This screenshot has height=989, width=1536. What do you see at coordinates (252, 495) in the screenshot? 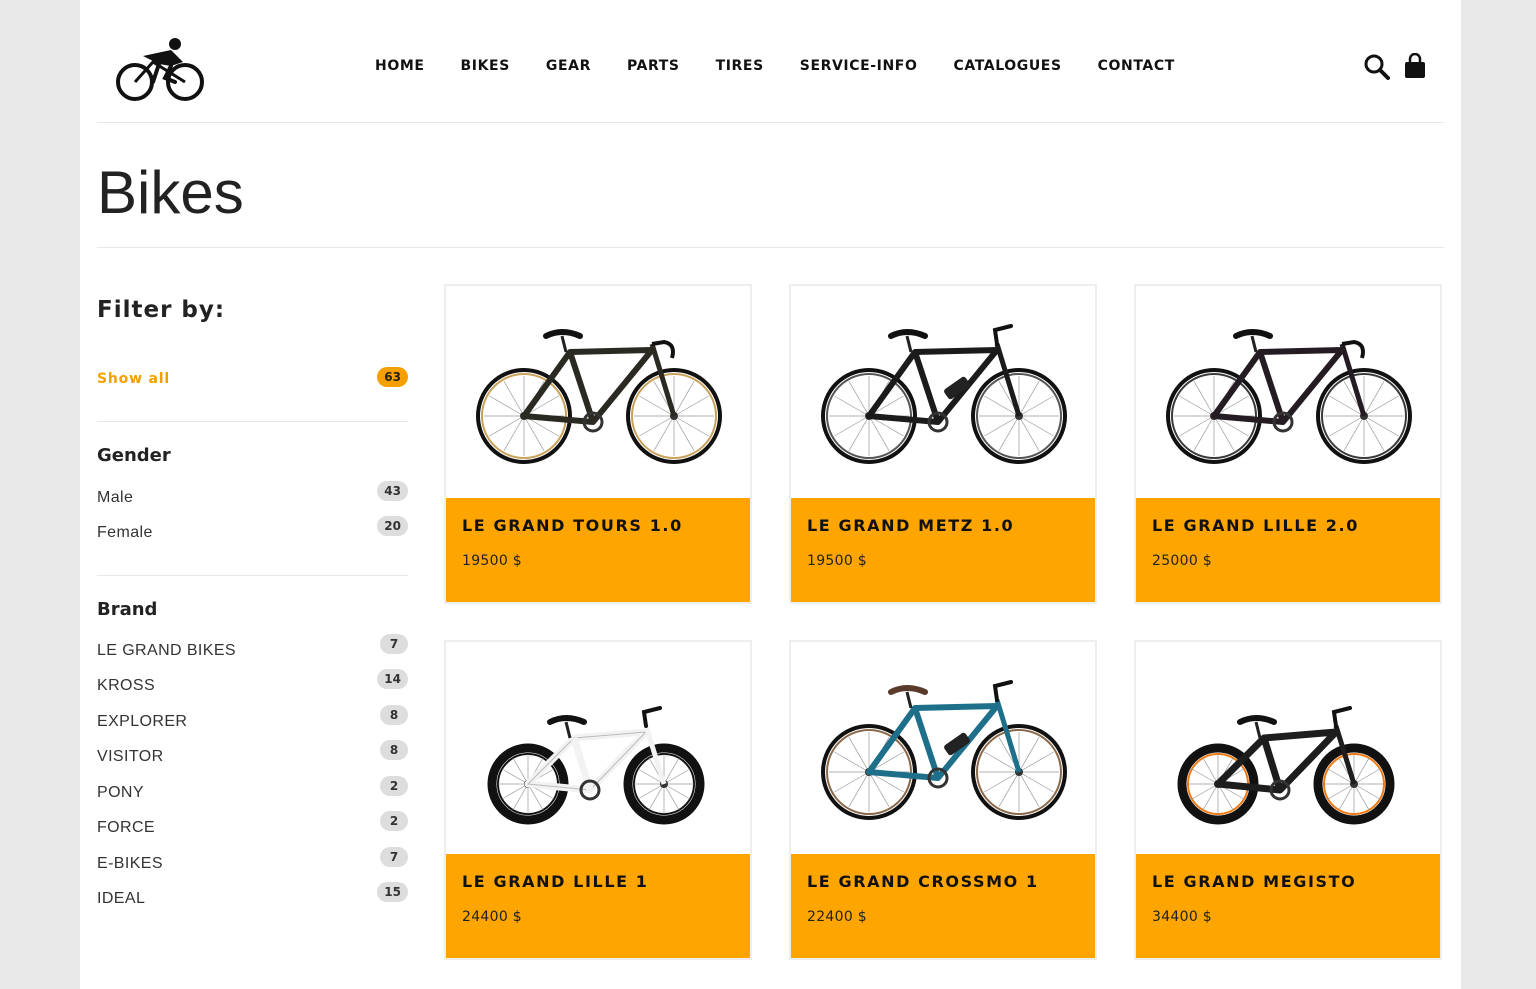
I see `filter-item-male: Male 43` at bounding box center [252, 495].